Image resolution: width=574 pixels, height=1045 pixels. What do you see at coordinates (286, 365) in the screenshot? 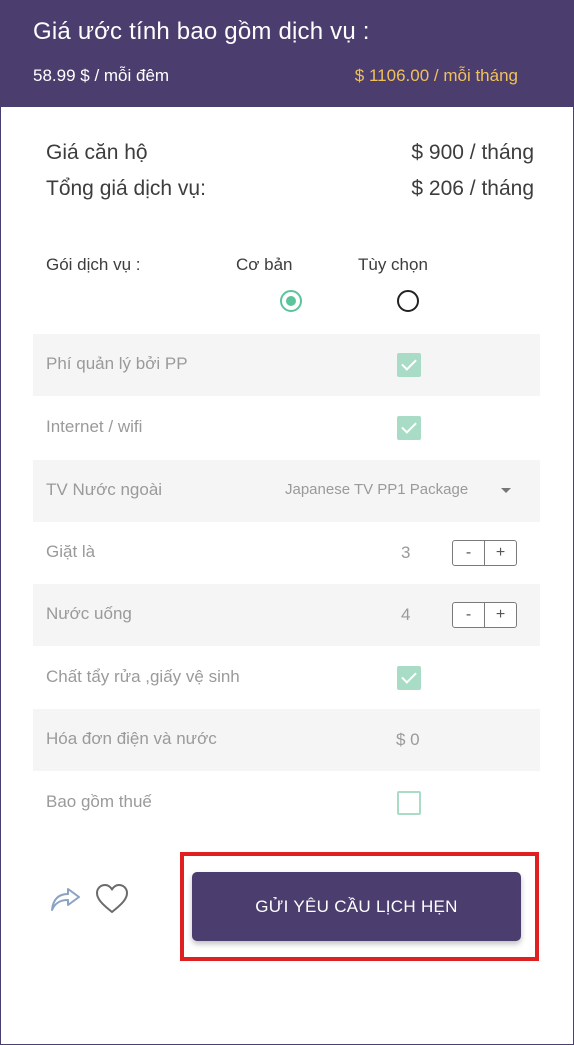
I see `service-row-management: Phí quản lý bởi PP` at bounding box center [286, 365].